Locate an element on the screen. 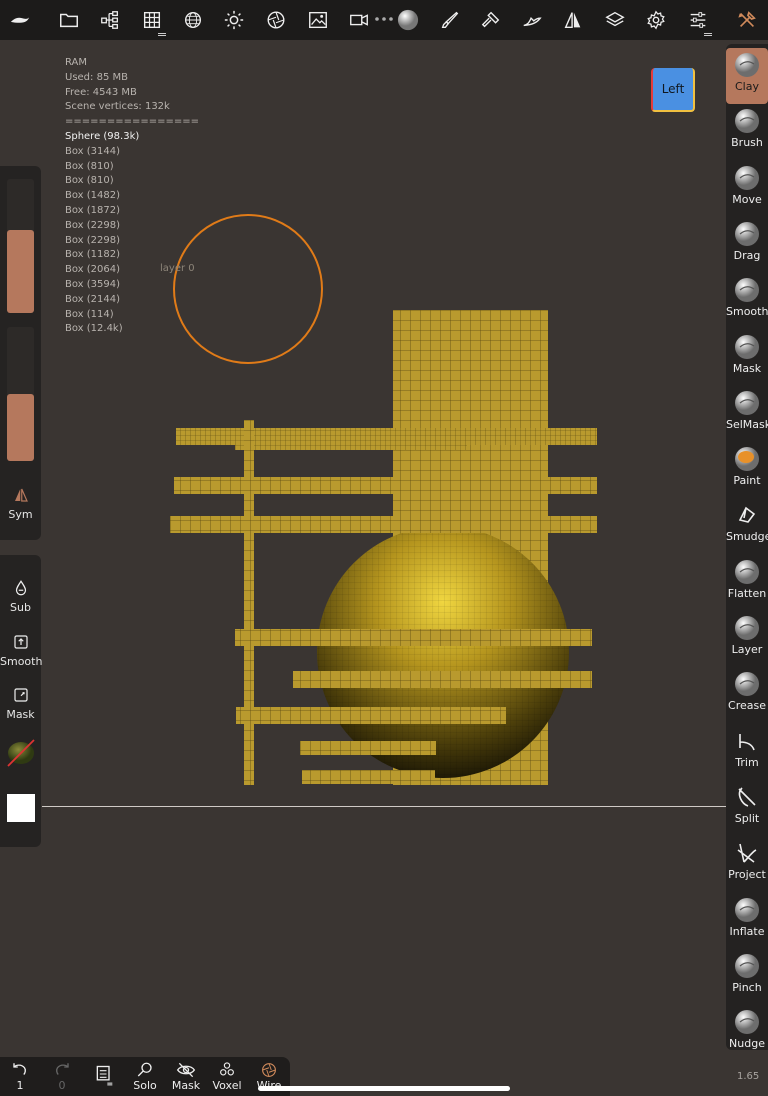 The width and height of the screenshot is (768, 1096). ram-label: RAM is located at coordinates (76, 62).